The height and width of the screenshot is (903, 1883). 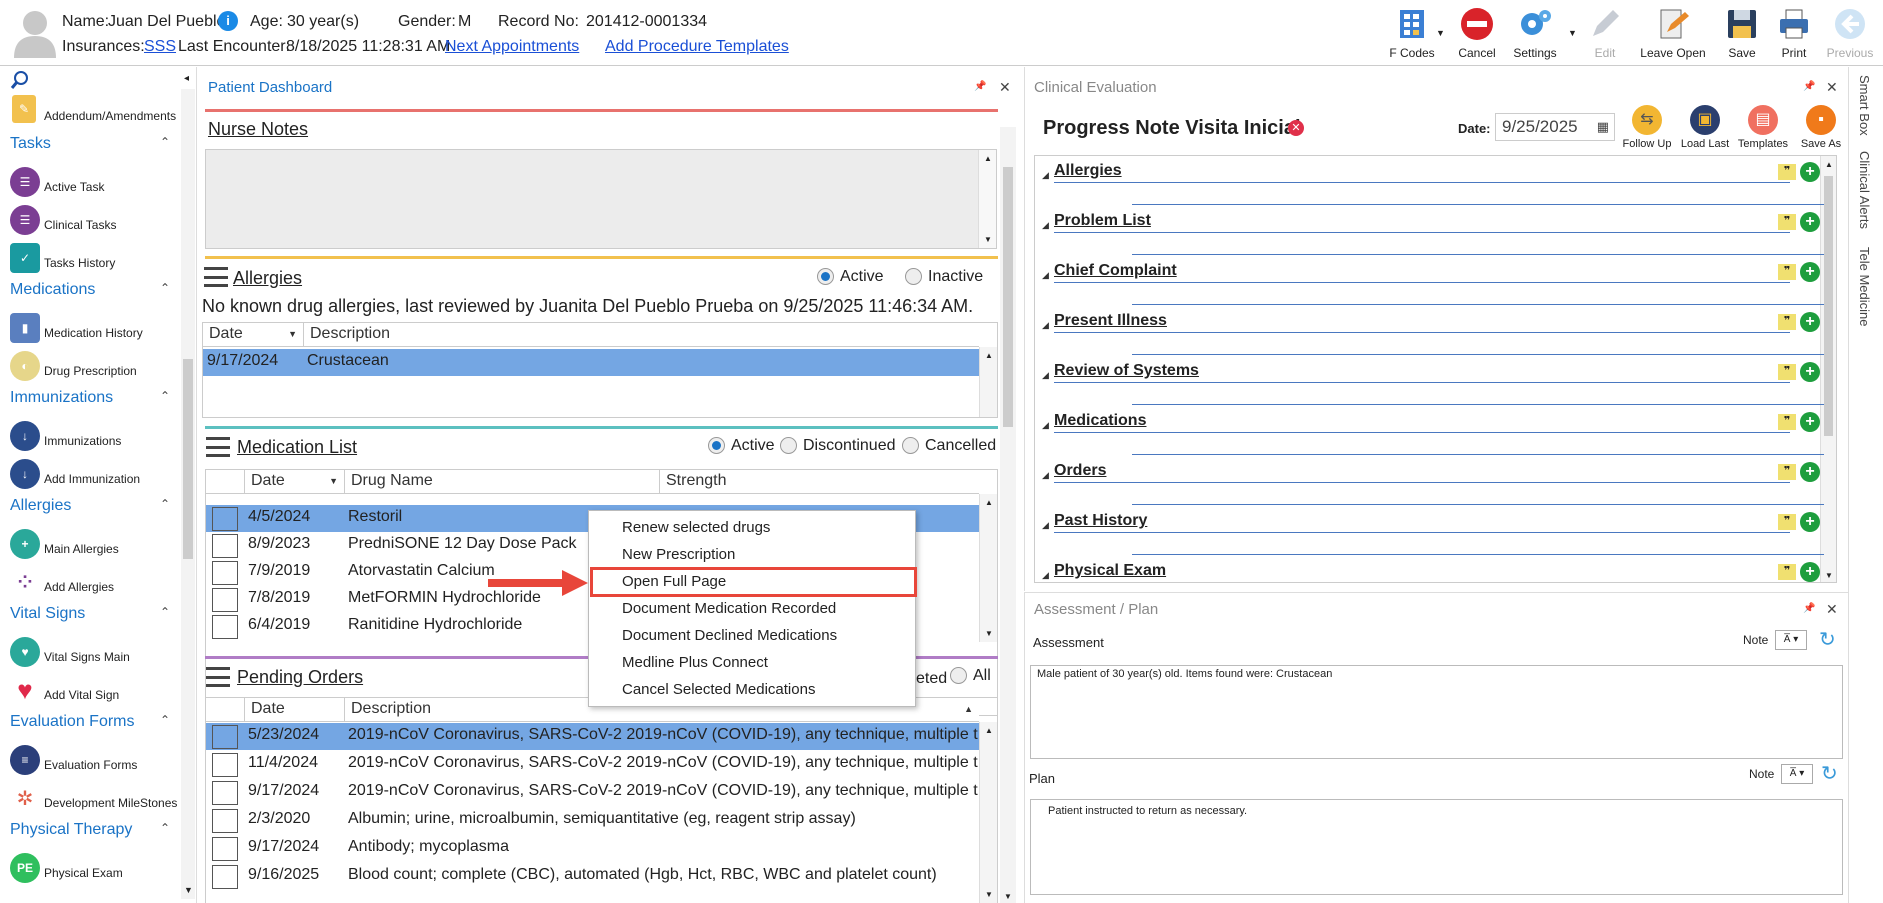 What do you see at coordinates (1572, 33) in the screenshot?
I see `settings-dropdown-icon: ▼` at bounding box center [1572, 33].